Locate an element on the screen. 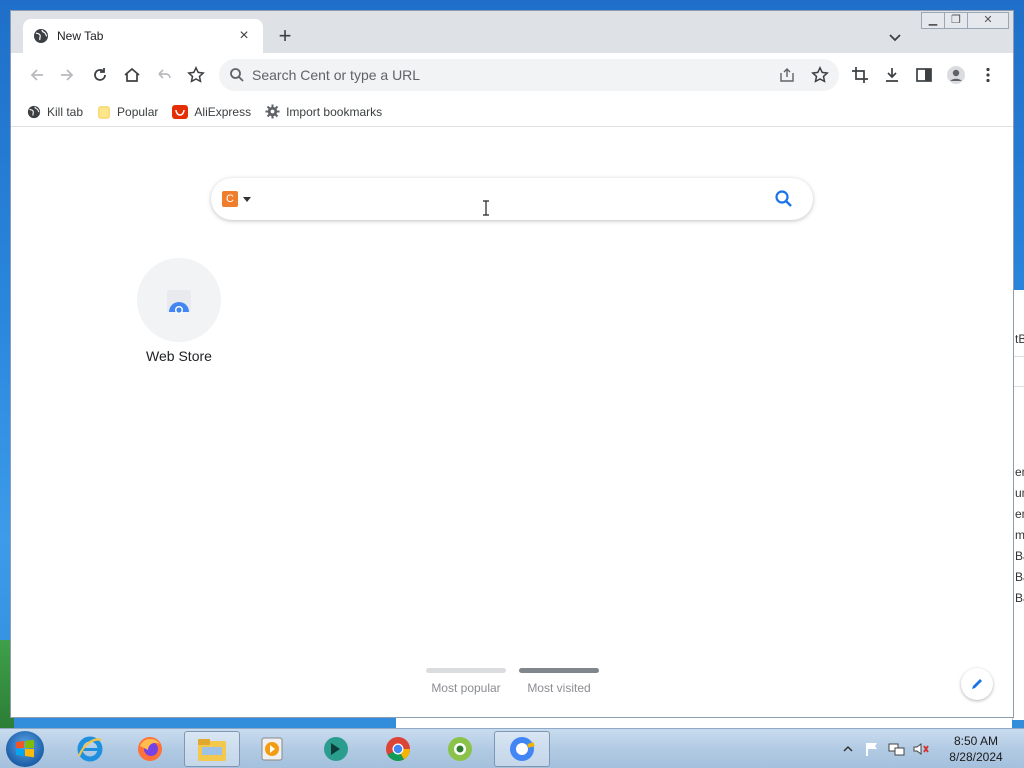 This screenshot has height=768, width=1024. undo-button is located at coordinates (164, 75).